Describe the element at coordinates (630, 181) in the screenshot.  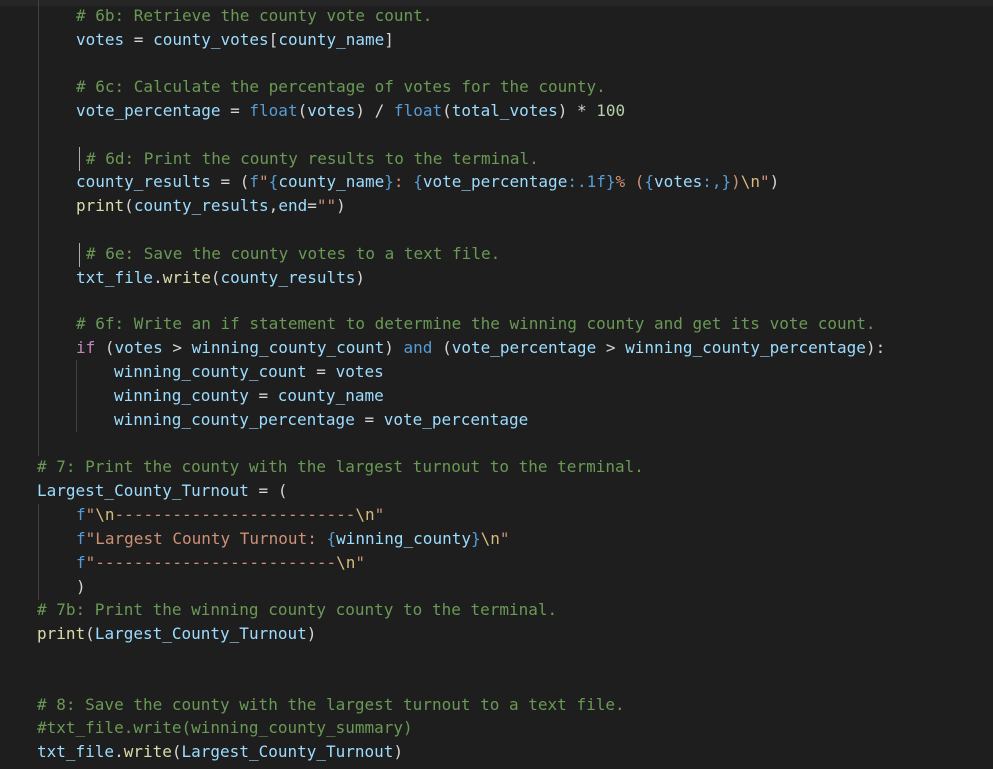
I see `code-token: % (` at that location.